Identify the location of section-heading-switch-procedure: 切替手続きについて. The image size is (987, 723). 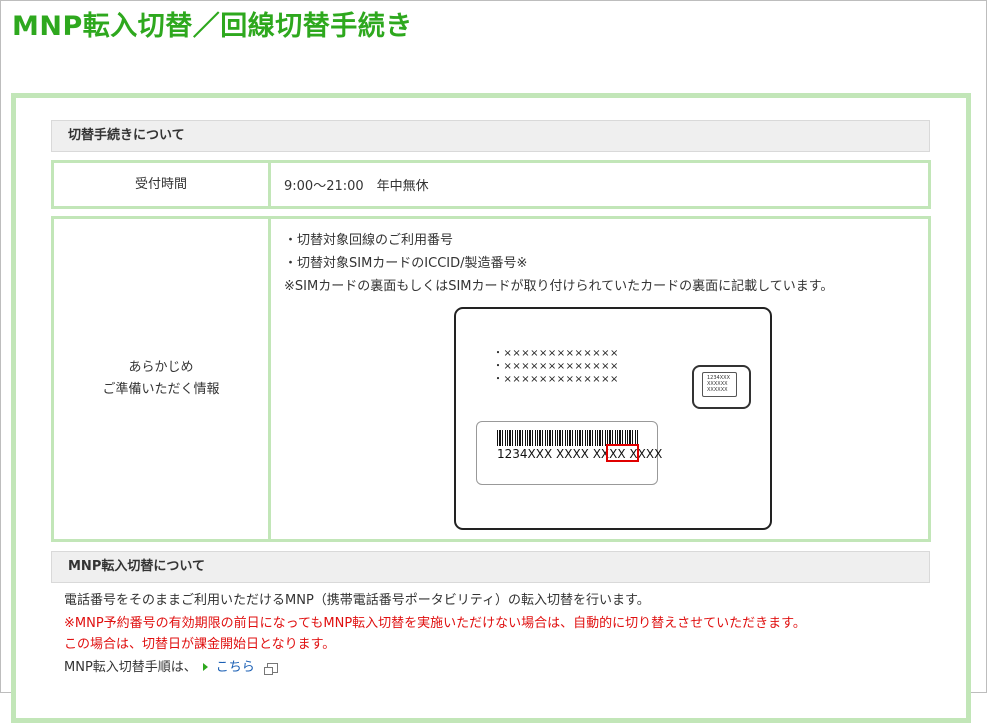
(490, 136).